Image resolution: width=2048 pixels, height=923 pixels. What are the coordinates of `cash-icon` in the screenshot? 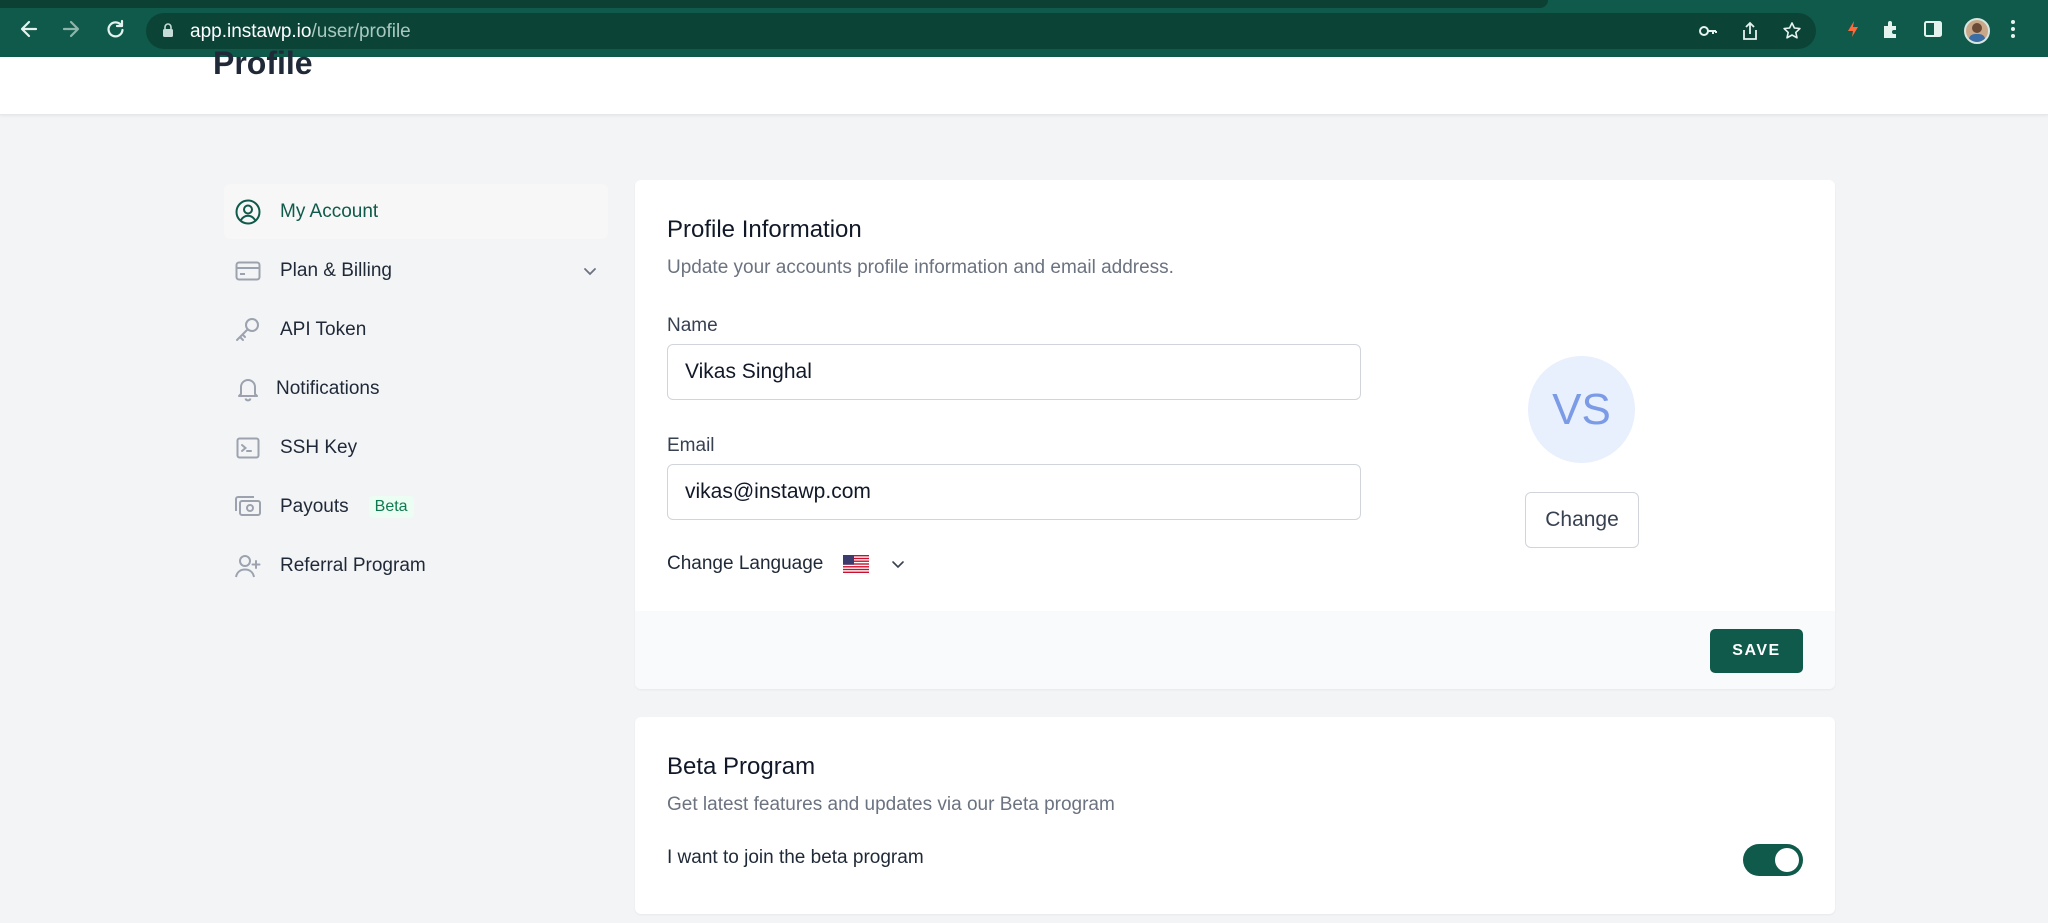 It's located at (248, 505).